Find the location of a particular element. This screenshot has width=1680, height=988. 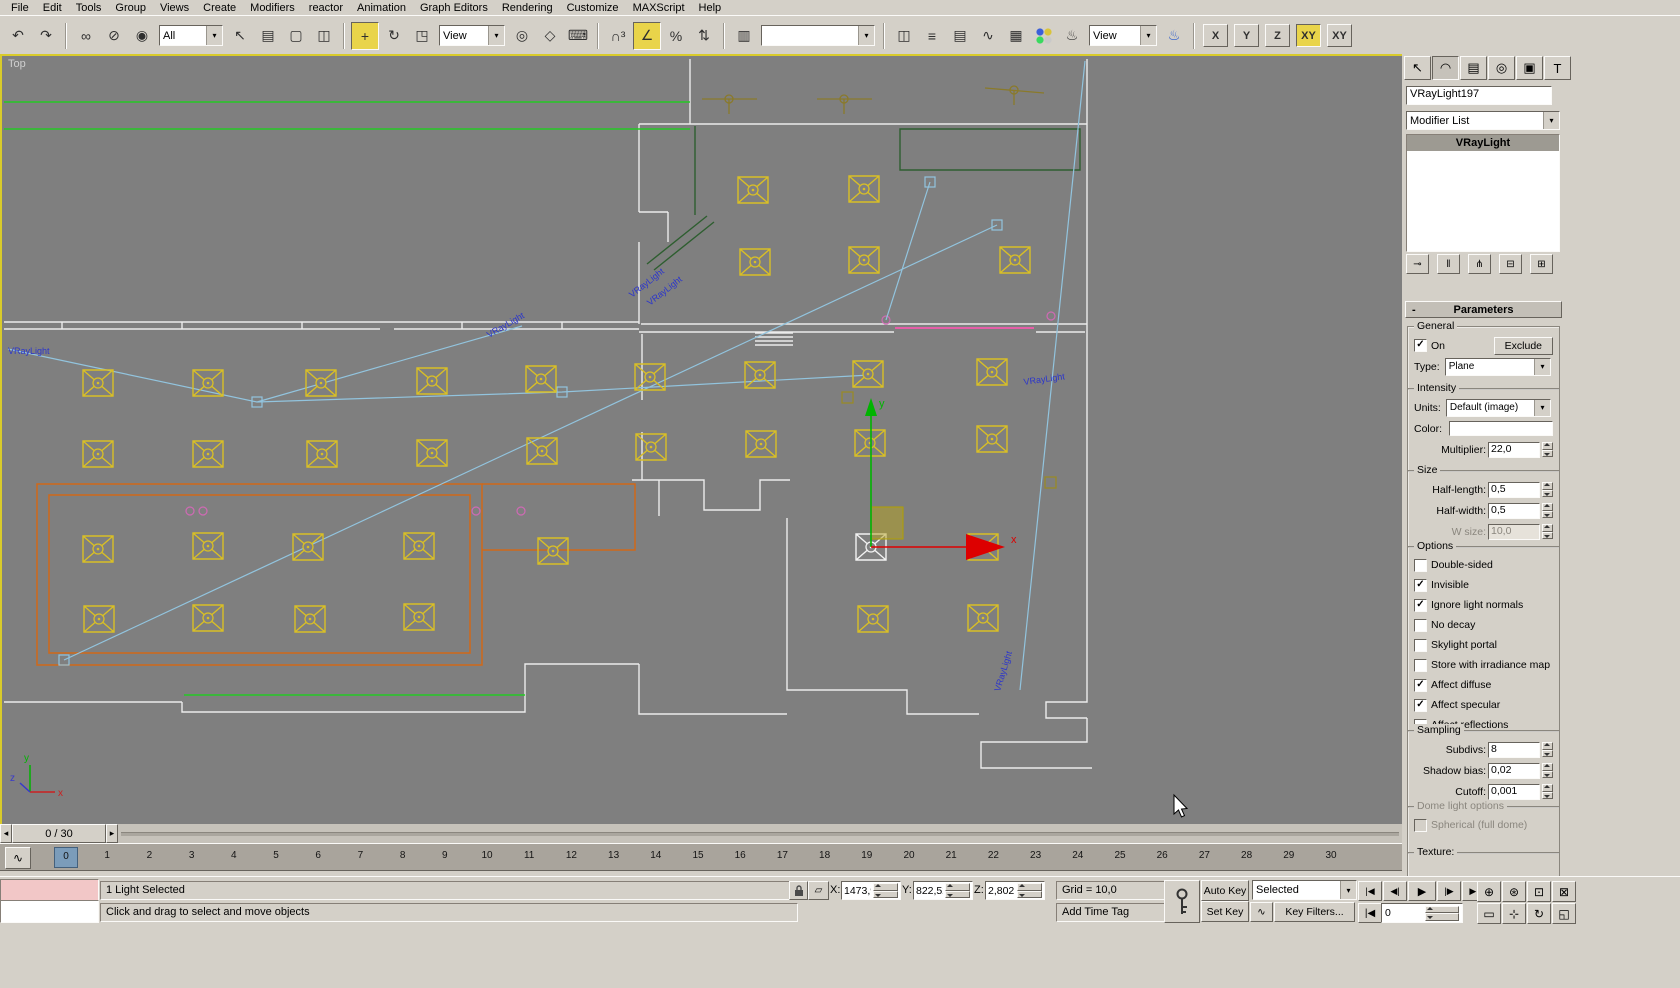

key-mode-toggle-button: |◀ is located at coordinates (1370, 913).